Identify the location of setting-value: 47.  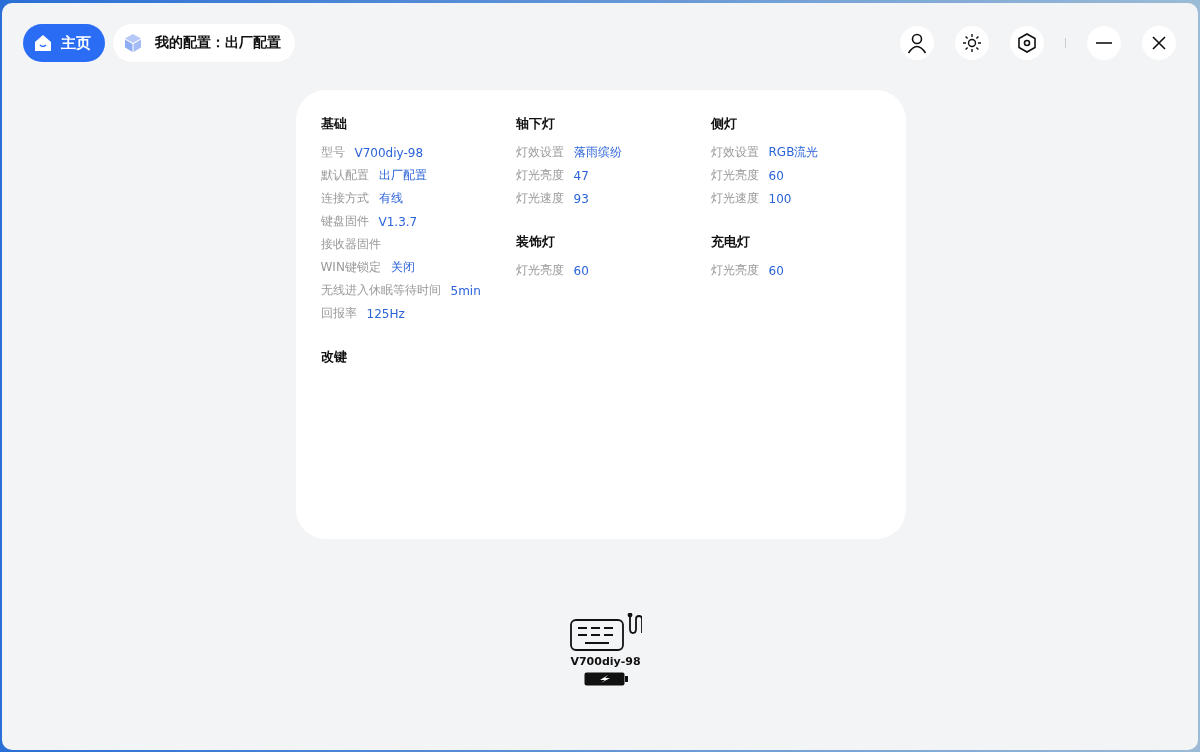
(581, 175).